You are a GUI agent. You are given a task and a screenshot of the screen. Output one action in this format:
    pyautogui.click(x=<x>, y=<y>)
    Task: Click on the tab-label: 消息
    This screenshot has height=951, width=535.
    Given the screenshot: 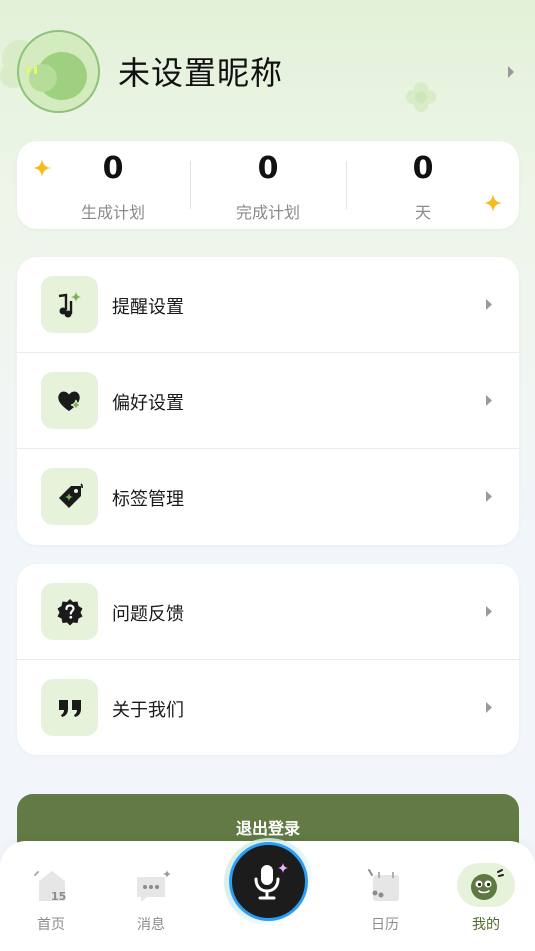 What is the action you would take?
    pyautogui.click(x=151, y=925)
    